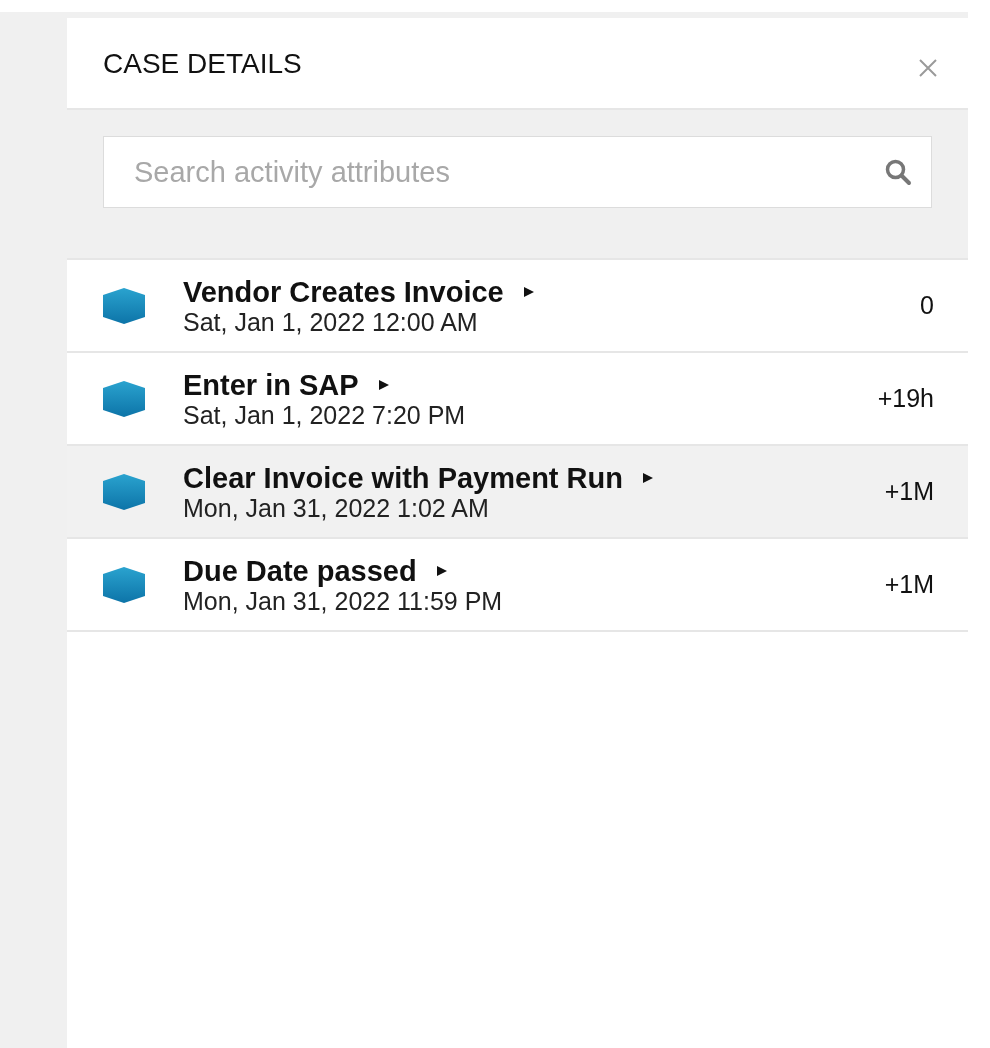 This screenshot has width=990, height=1048. I want to click on activity-duration: +19h, so click(905, 398).